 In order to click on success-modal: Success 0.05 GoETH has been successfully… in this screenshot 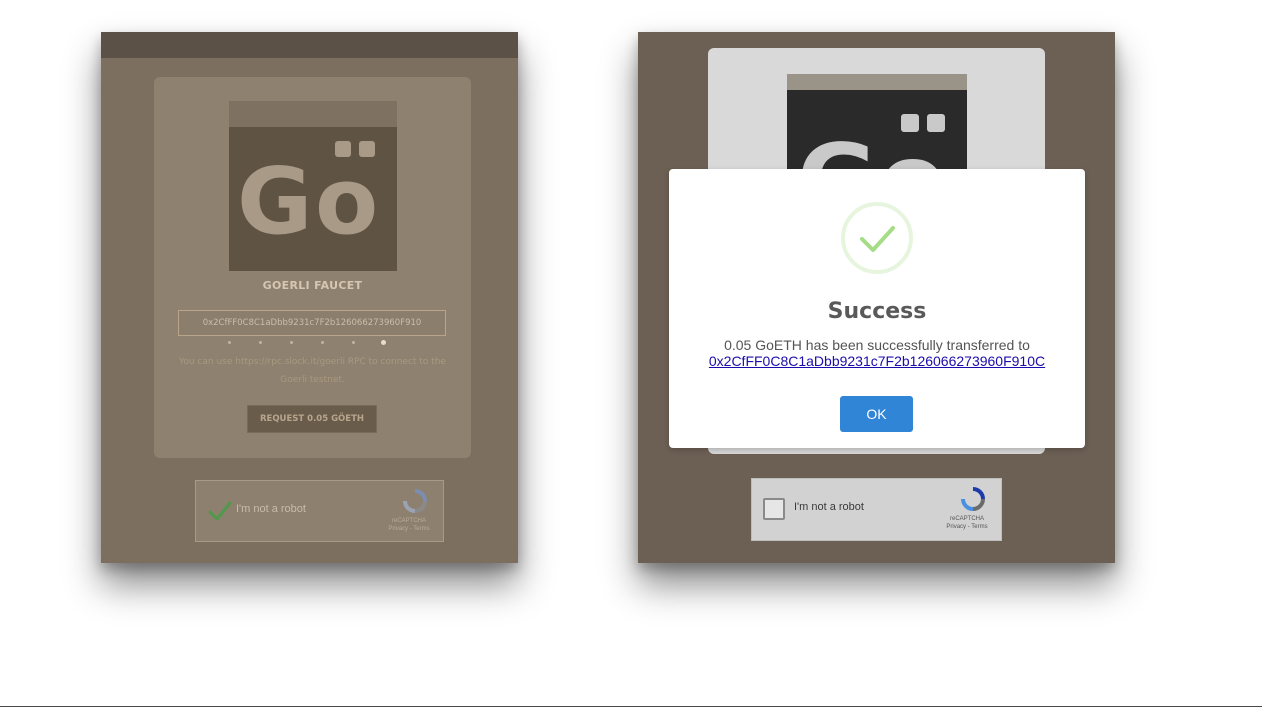, I will do `click(877, 308)`.